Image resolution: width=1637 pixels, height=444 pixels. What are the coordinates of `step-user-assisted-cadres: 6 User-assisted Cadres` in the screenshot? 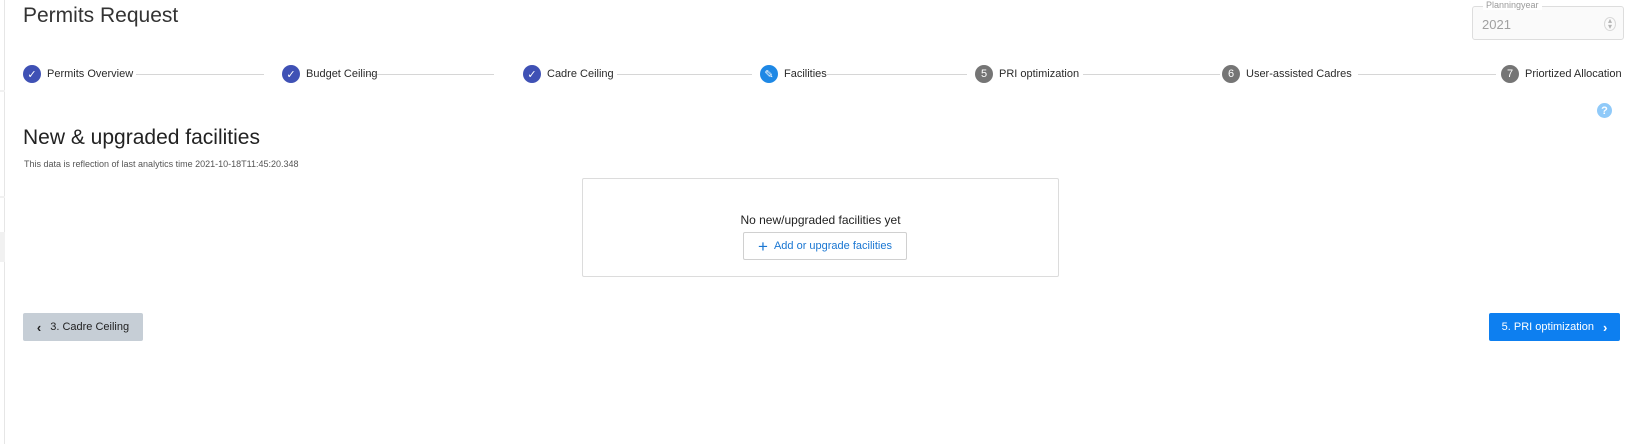 It's located at (1287, 74).